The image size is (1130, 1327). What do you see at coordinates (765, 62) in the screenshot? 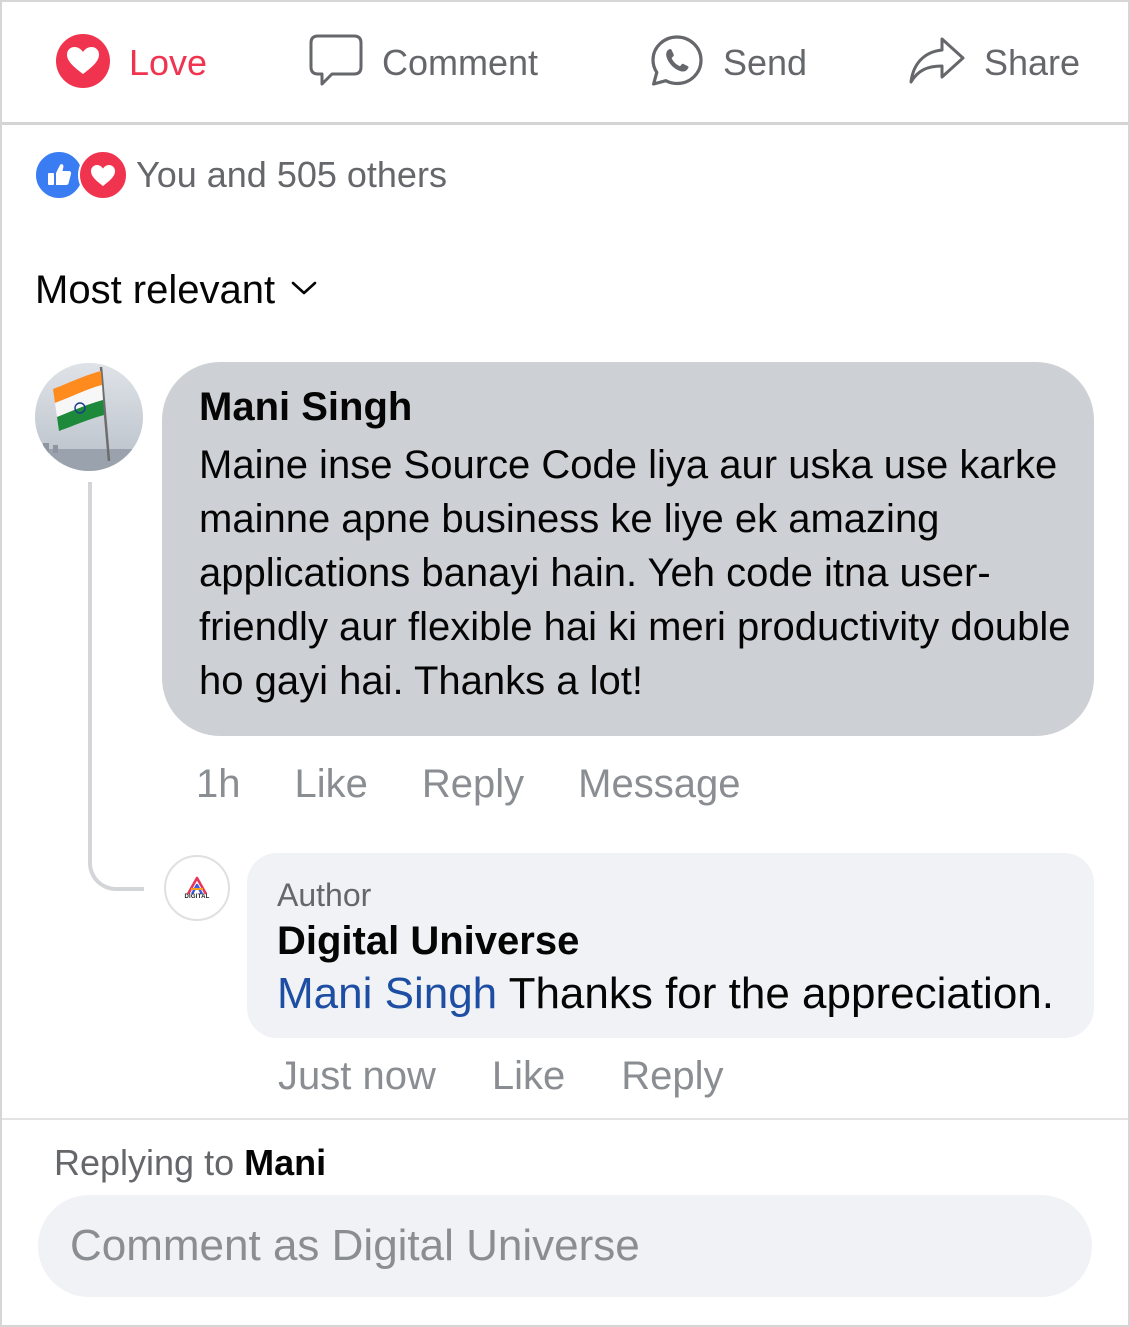
I see `send-label: Send` at bounding box center [765, 62].